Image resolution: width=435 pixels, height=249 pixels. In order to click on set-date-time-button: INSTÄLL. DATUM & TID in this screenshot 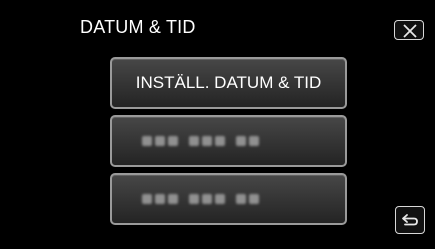, I will do `click(228, 83)`.